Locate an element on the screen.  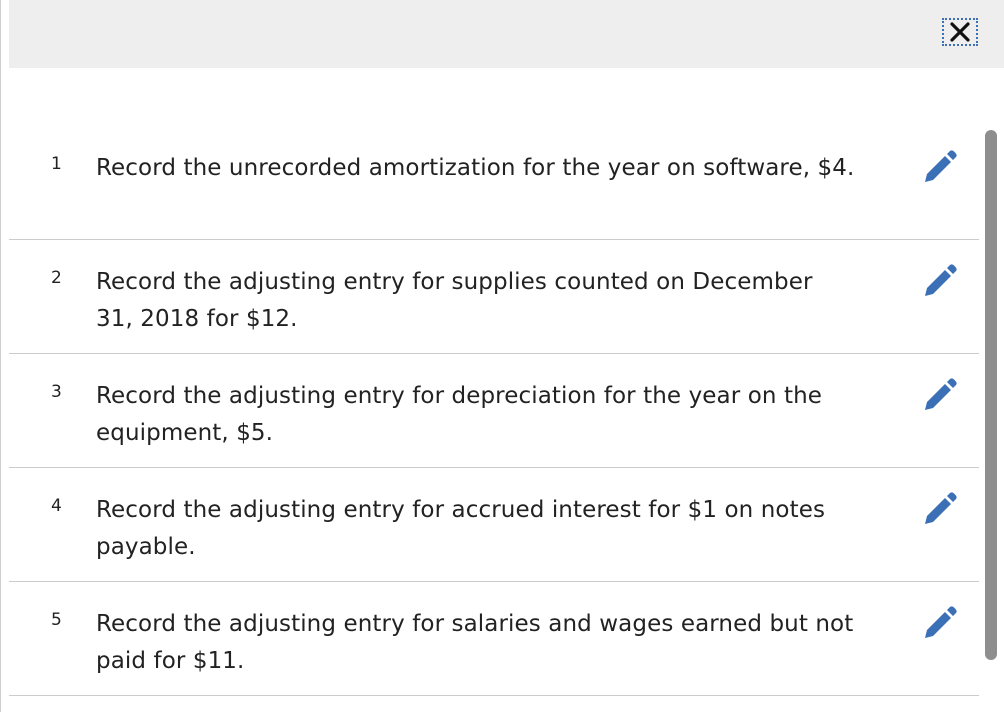
item-number: 5 is located at coordinates (56, 620).